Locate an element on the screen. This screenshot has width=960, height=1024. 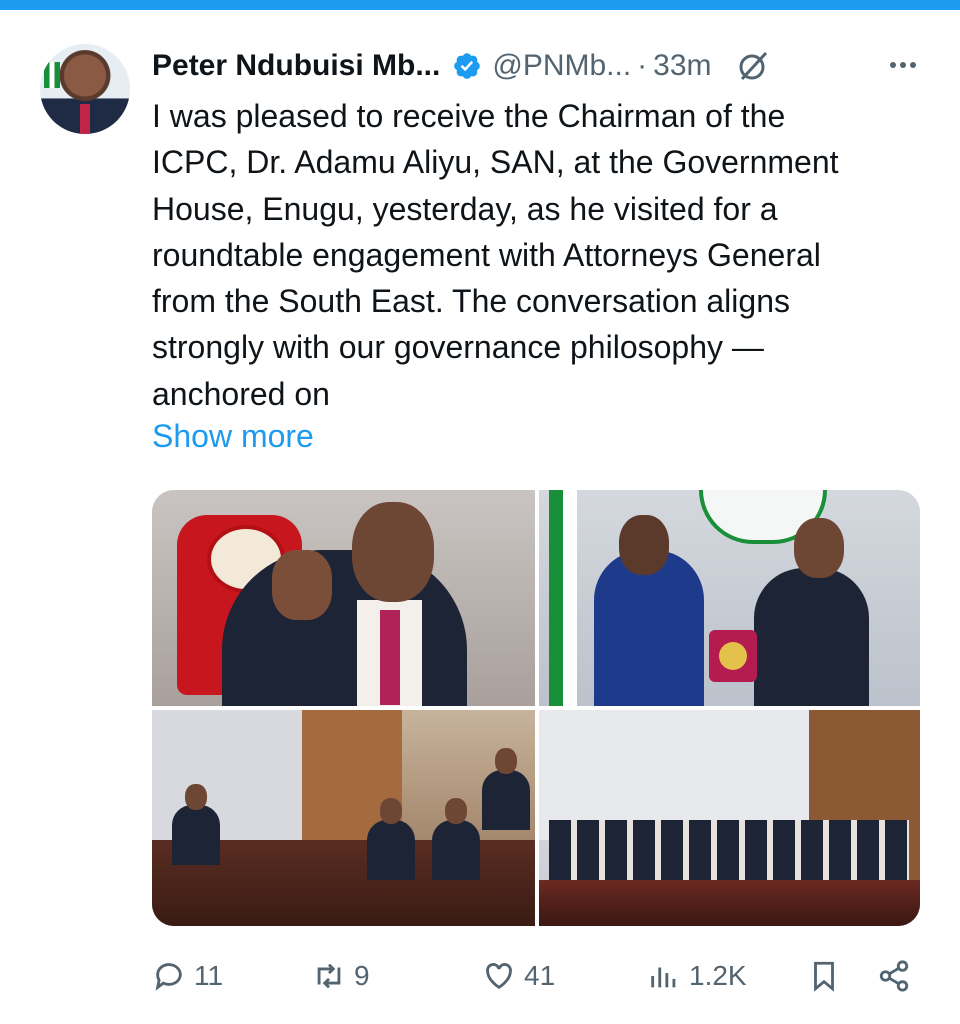
like-icon is located at coordinates (499, 976).